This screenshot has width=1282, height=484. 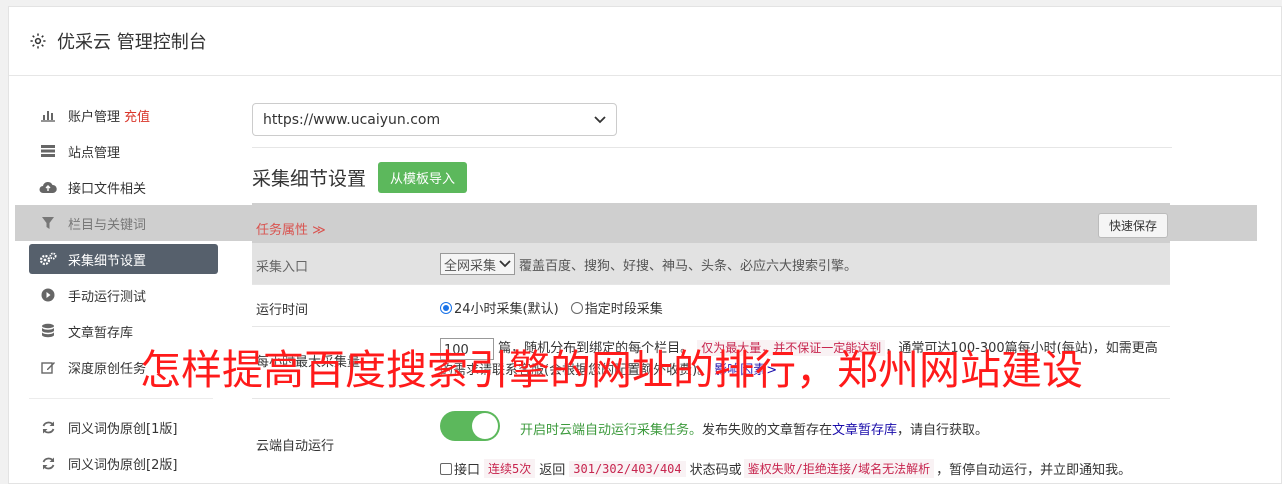 I want to click on code-5-times: 连续5次, so click(x=510, y=468).